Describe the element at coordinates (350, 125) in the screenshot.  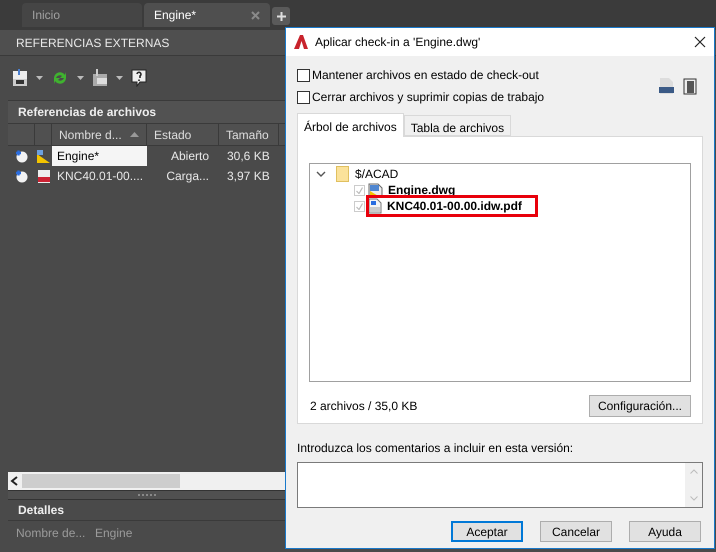
I see `tab: Árbol de archivos` at that location.